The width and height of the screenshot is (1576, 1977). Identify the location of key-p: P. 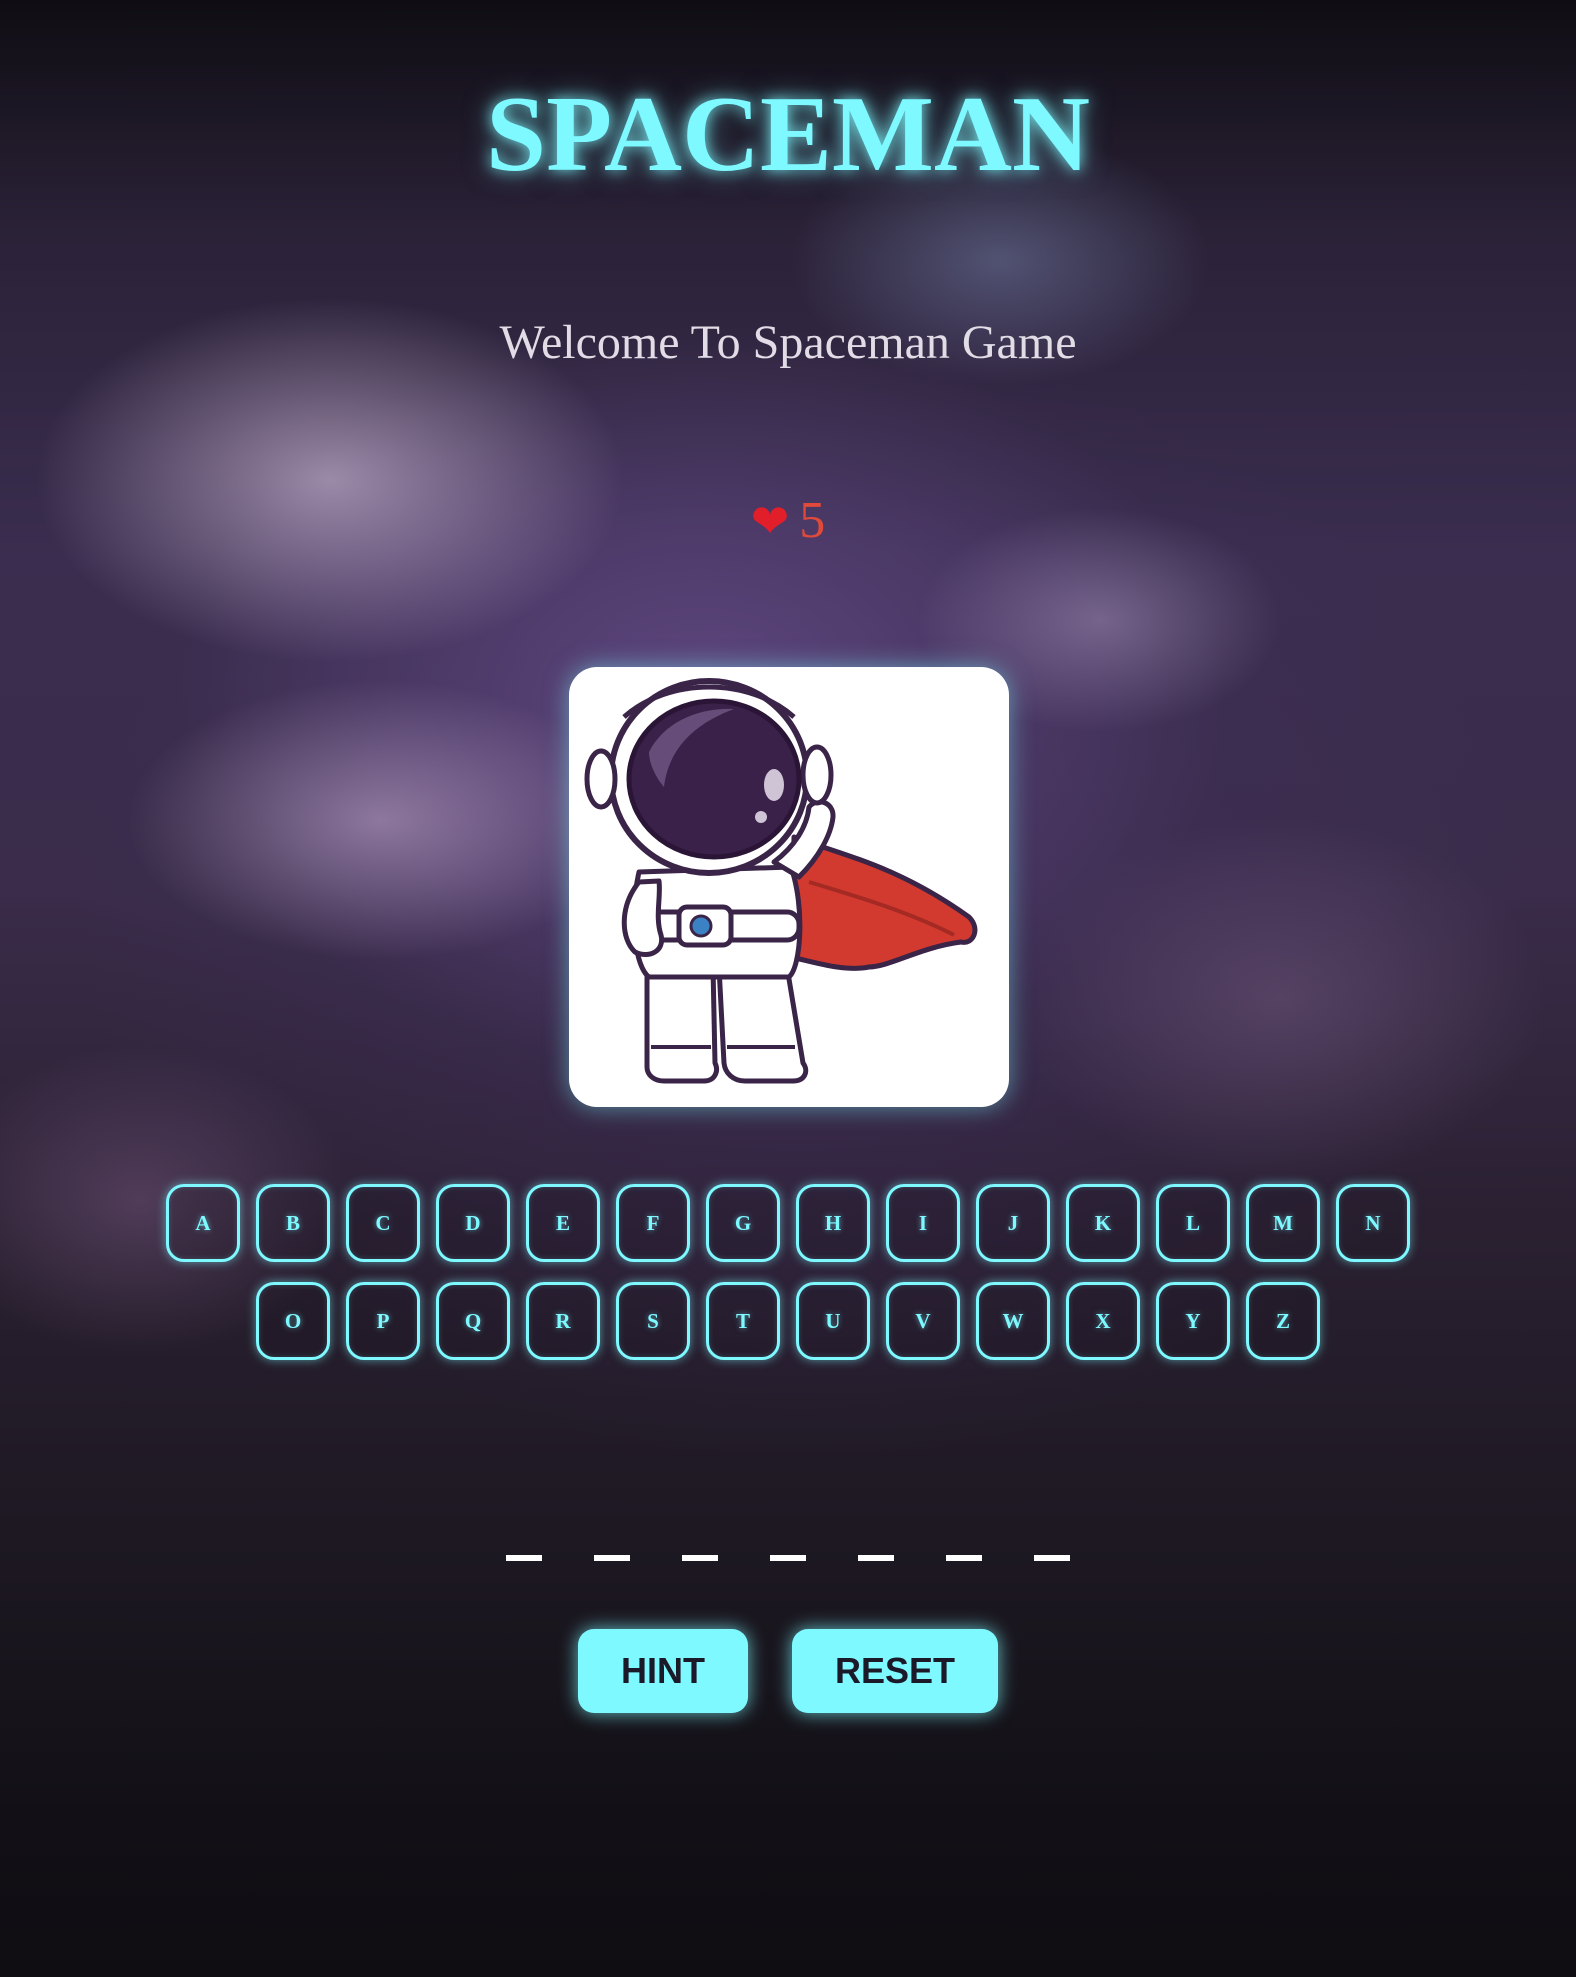
(383, 1321).